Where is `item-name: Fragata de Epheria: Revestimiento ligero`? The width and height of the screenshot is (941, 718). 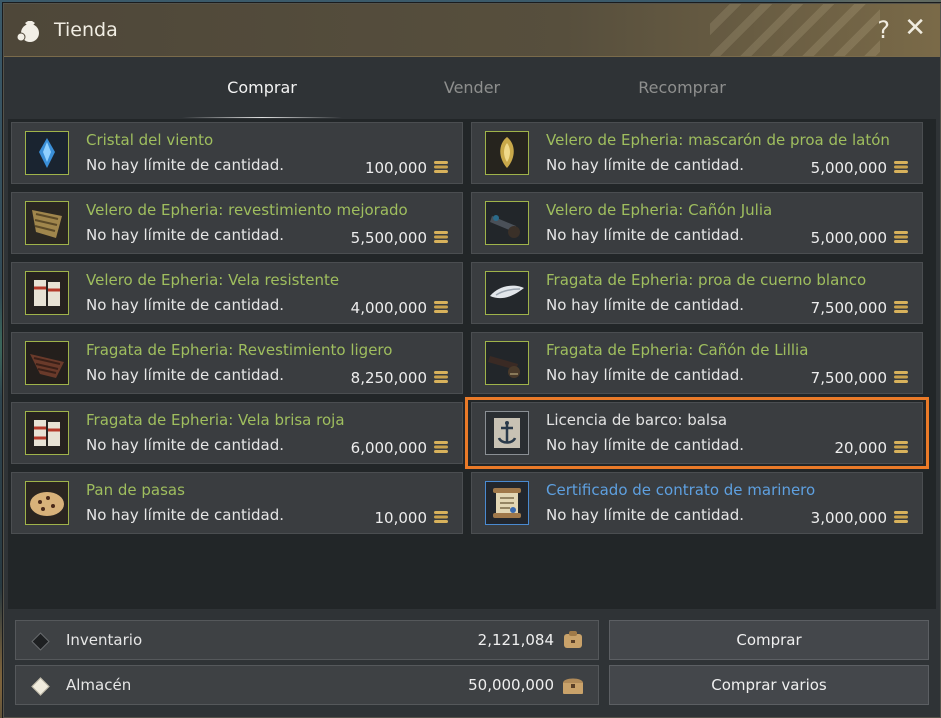 item-name: Fragata de Epheria: Revestimiento ligero is located at coordinates (239, 350).